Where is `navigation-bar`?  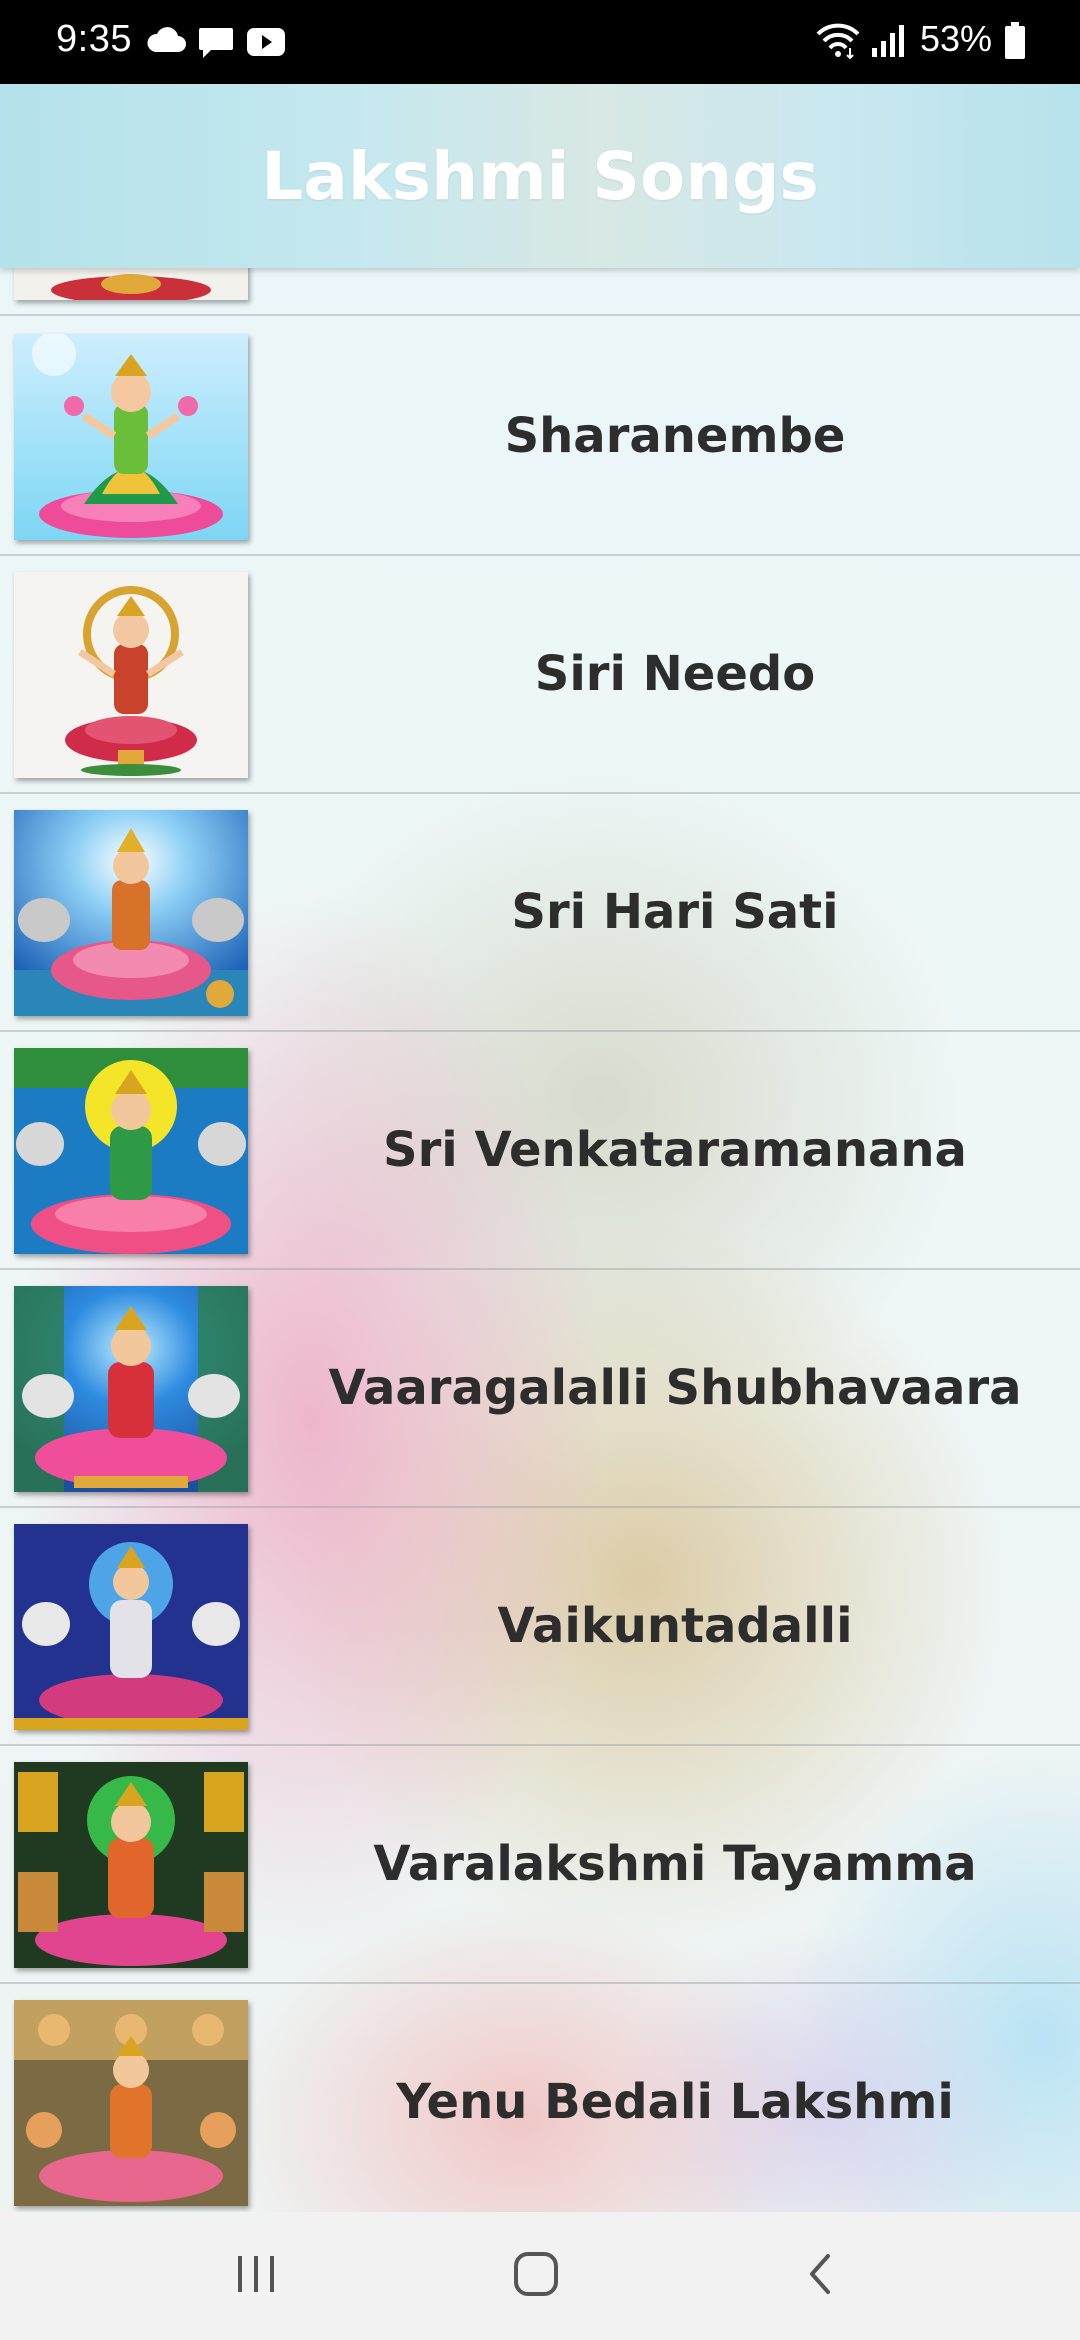
navigation-bar is located at coordinates (540, 2276).